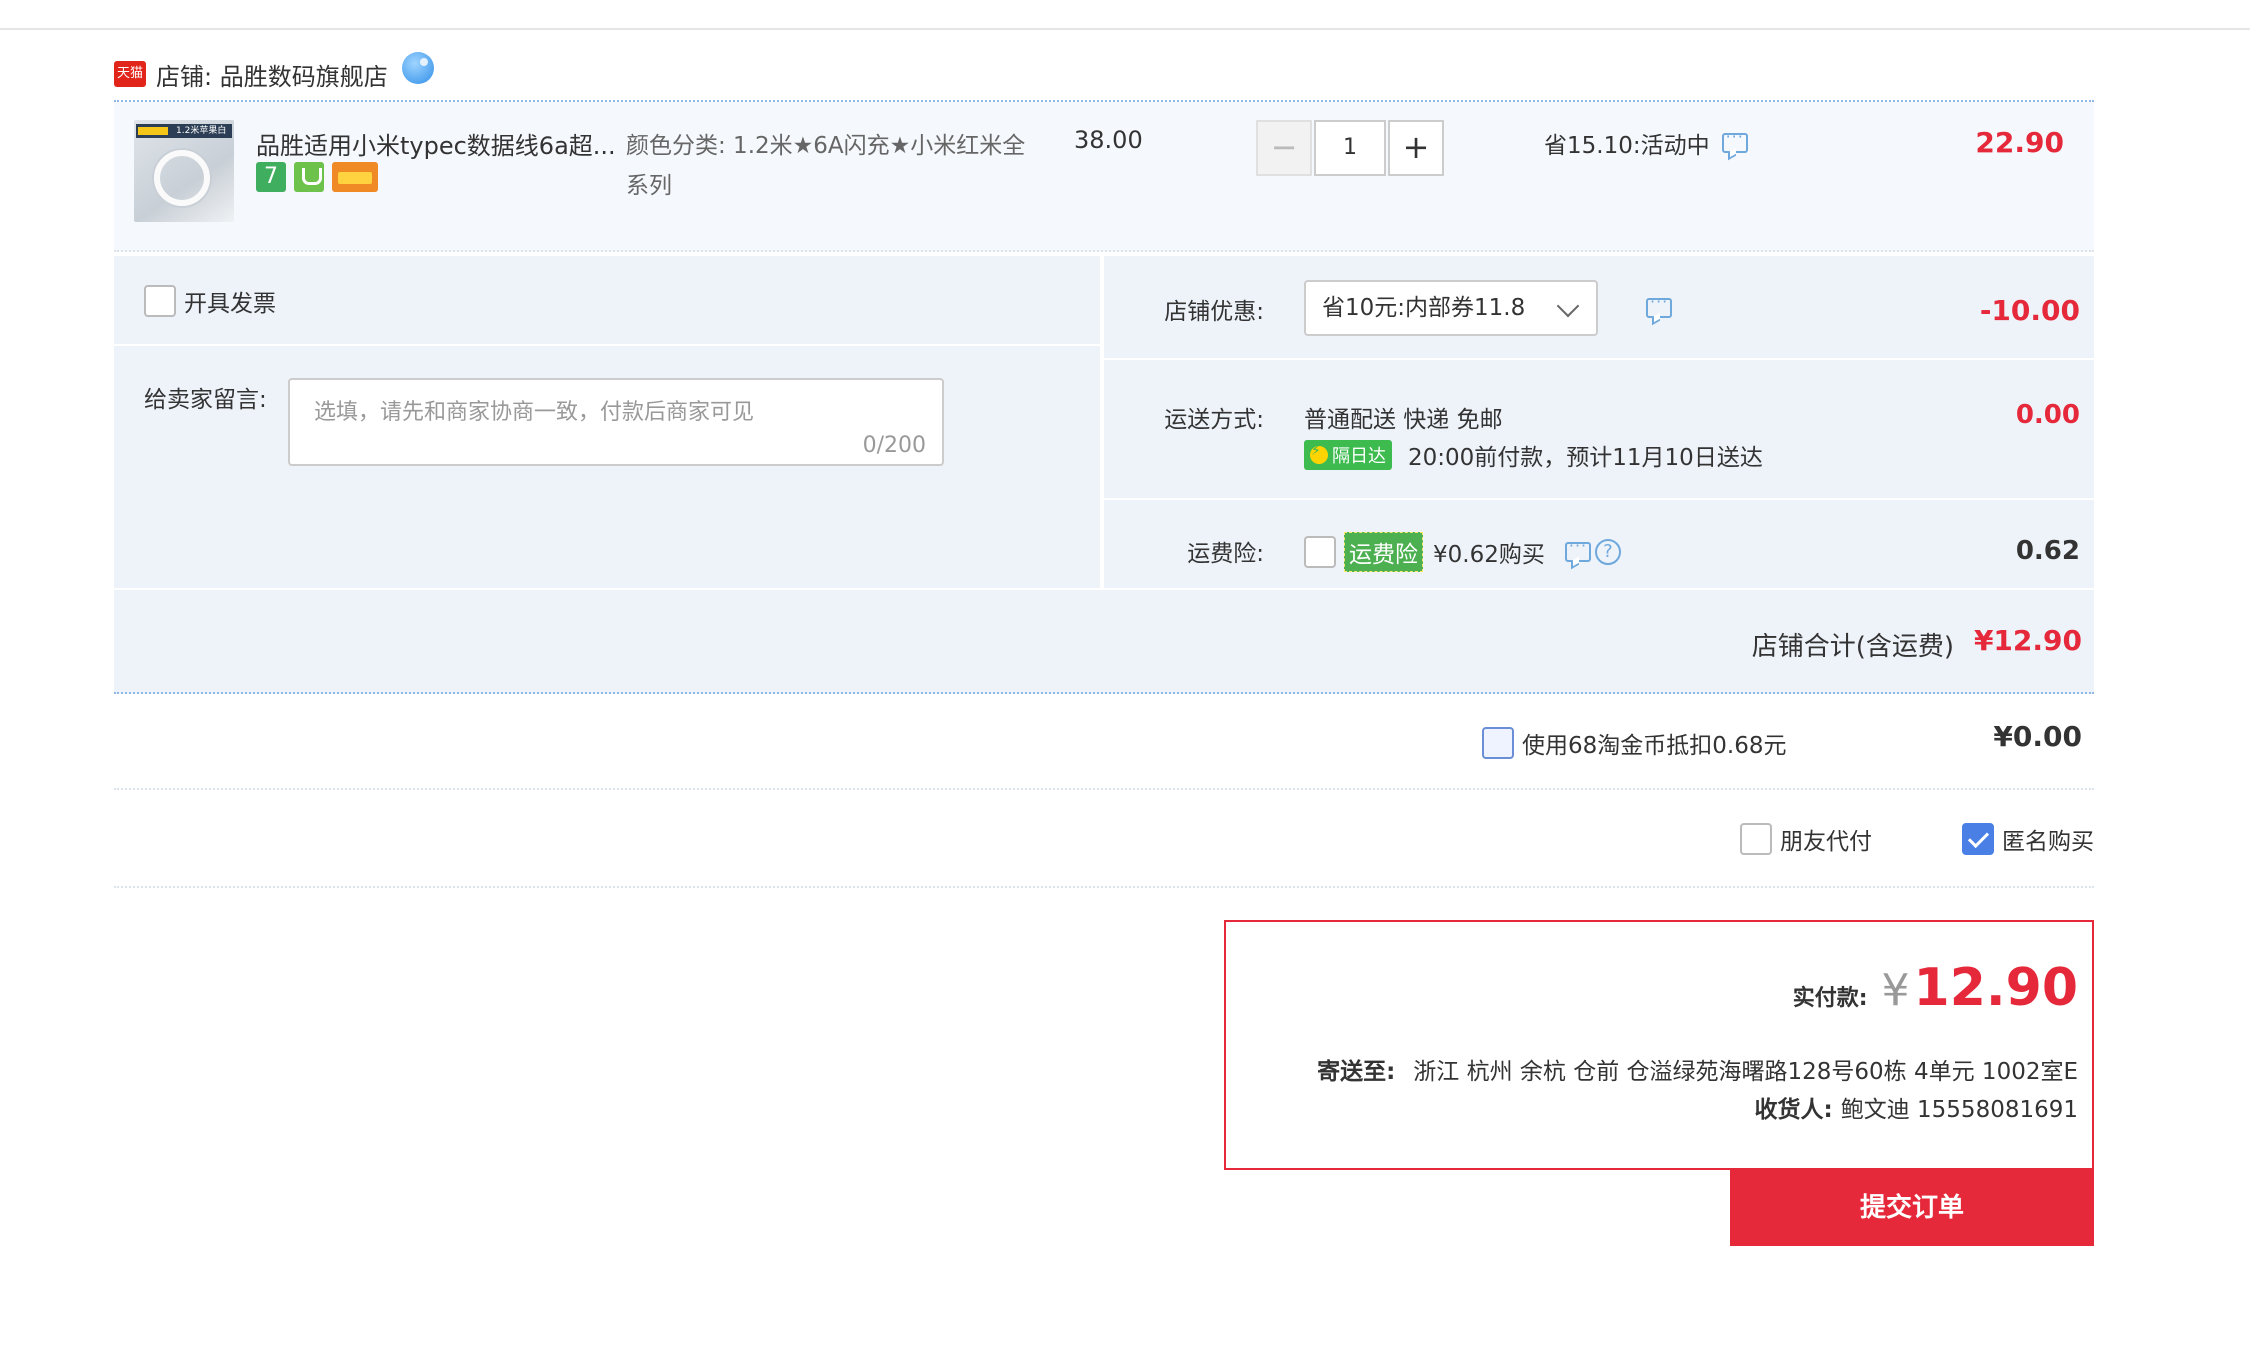 Image resolution: width=2250 pixels, height=1358 pixels. Describe the element at coordinates (1745, 1072) in the screenshot. I see `address-value: 浙江 杭州 余杭 仓前 仓溢绿苑海曙路128号60栋 4单元 1002室E` at that location.